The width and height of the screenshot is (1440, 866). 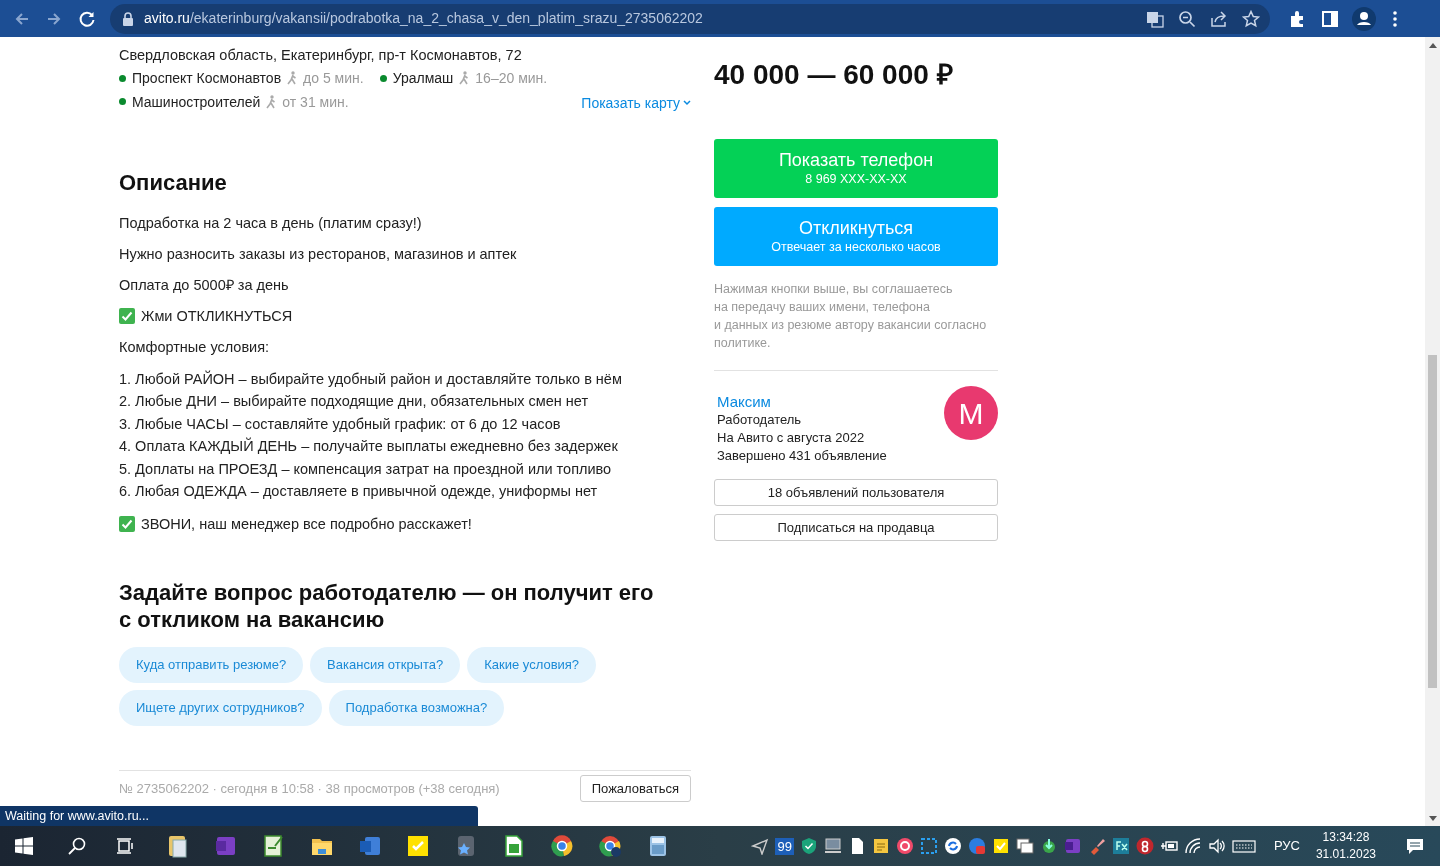 I want to click on seller-role: Работодатель, so click(x=760, y=420).